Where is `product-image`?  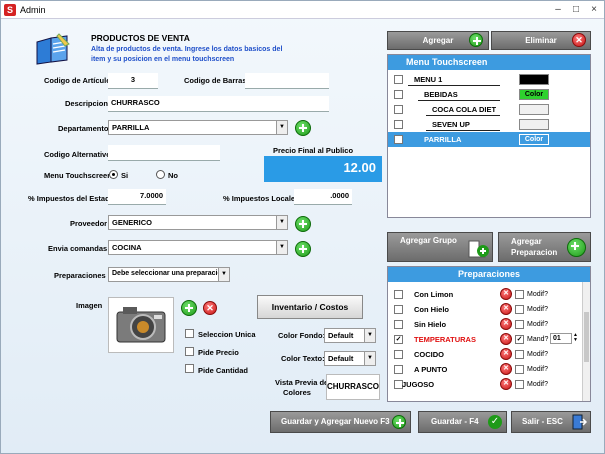 product-image is located at coordinates (141, 325).